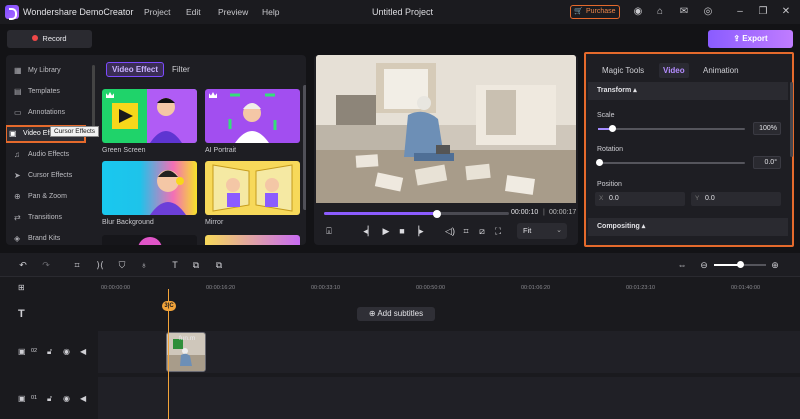  What do you see at coordinates (482, 231) in the screenshot?
I see `aspect-ratio-icon: ⧄` at bounding box center [482, 231].